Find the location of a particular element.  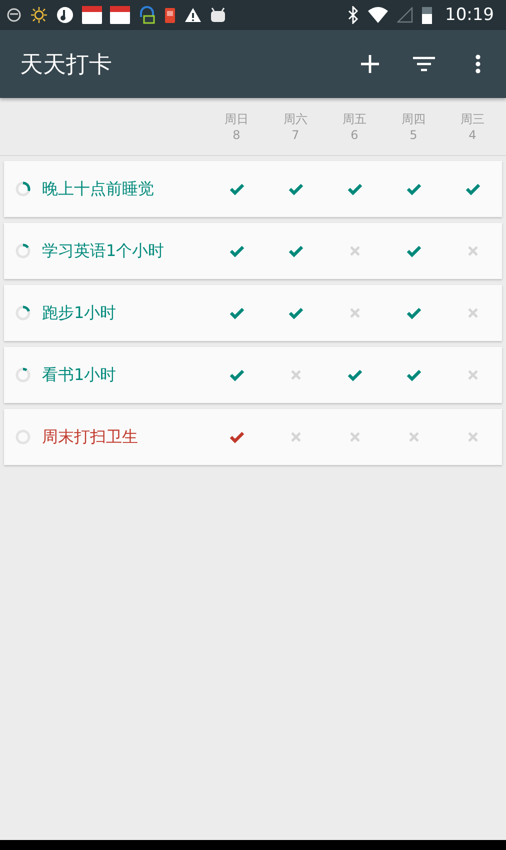

habit-card: 看书1小时 is located at coordinates (253, 375).